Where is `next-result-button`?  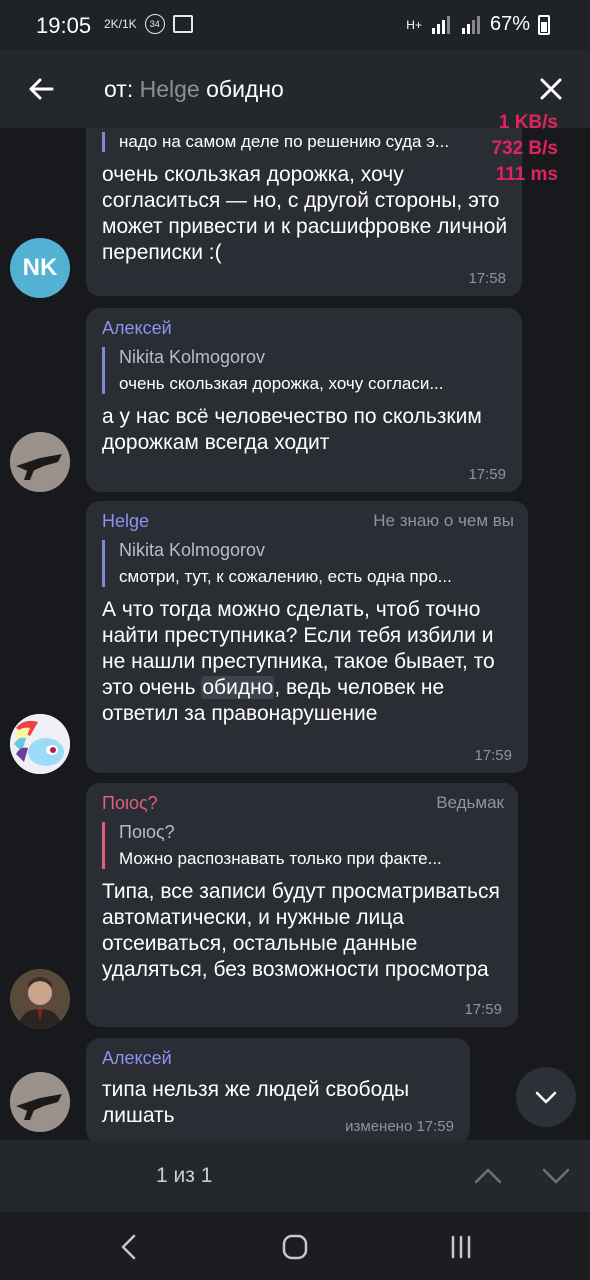 next-result-button is located at coordinates (556, 1176).